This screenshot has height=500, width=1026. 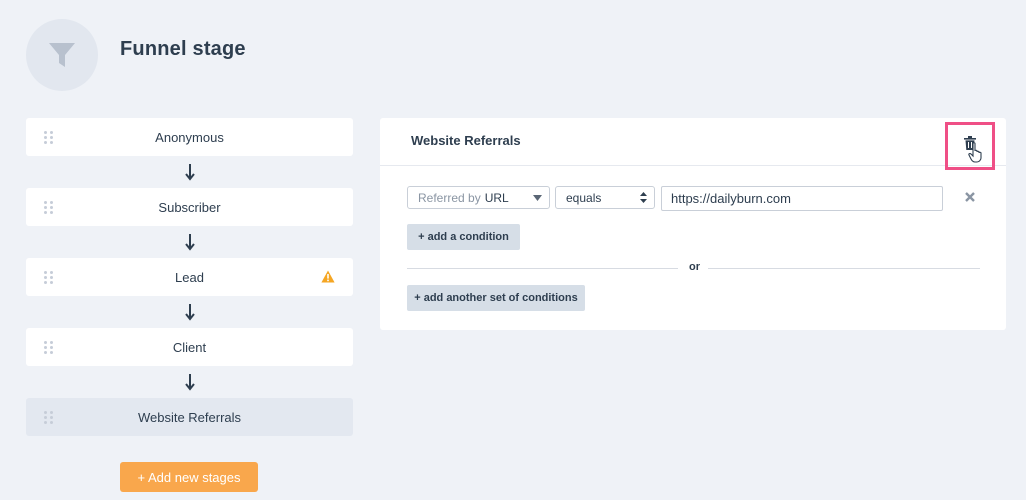 I want to click on stage-item-website-referrals: Website Referrals, so click(x=189, y=417).